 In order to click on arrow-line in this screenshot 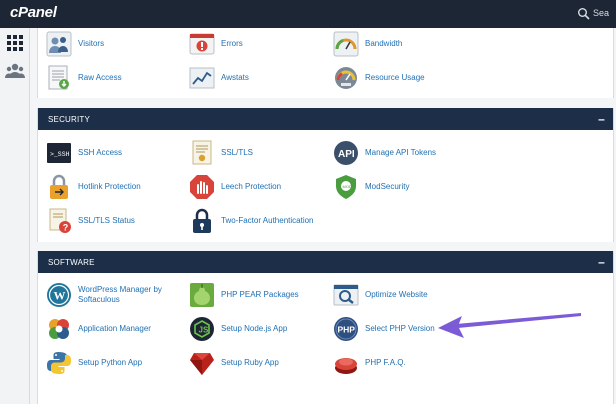, I will do `click(518, 320)`.